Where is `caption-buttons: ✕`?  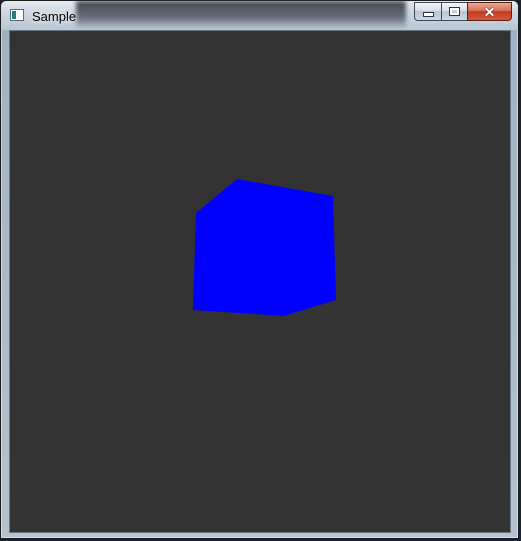 caption-buttons: ✕ is located at coordinates (463, 12).